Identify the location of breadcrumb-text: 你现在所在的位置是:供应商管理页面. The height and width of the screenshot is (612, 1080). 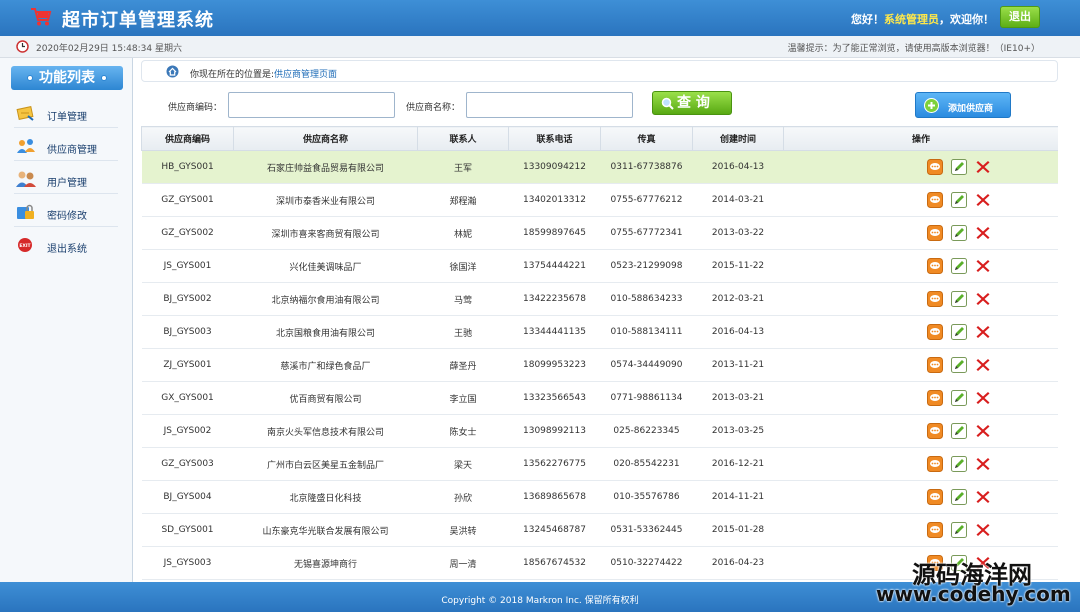
(263, 73).